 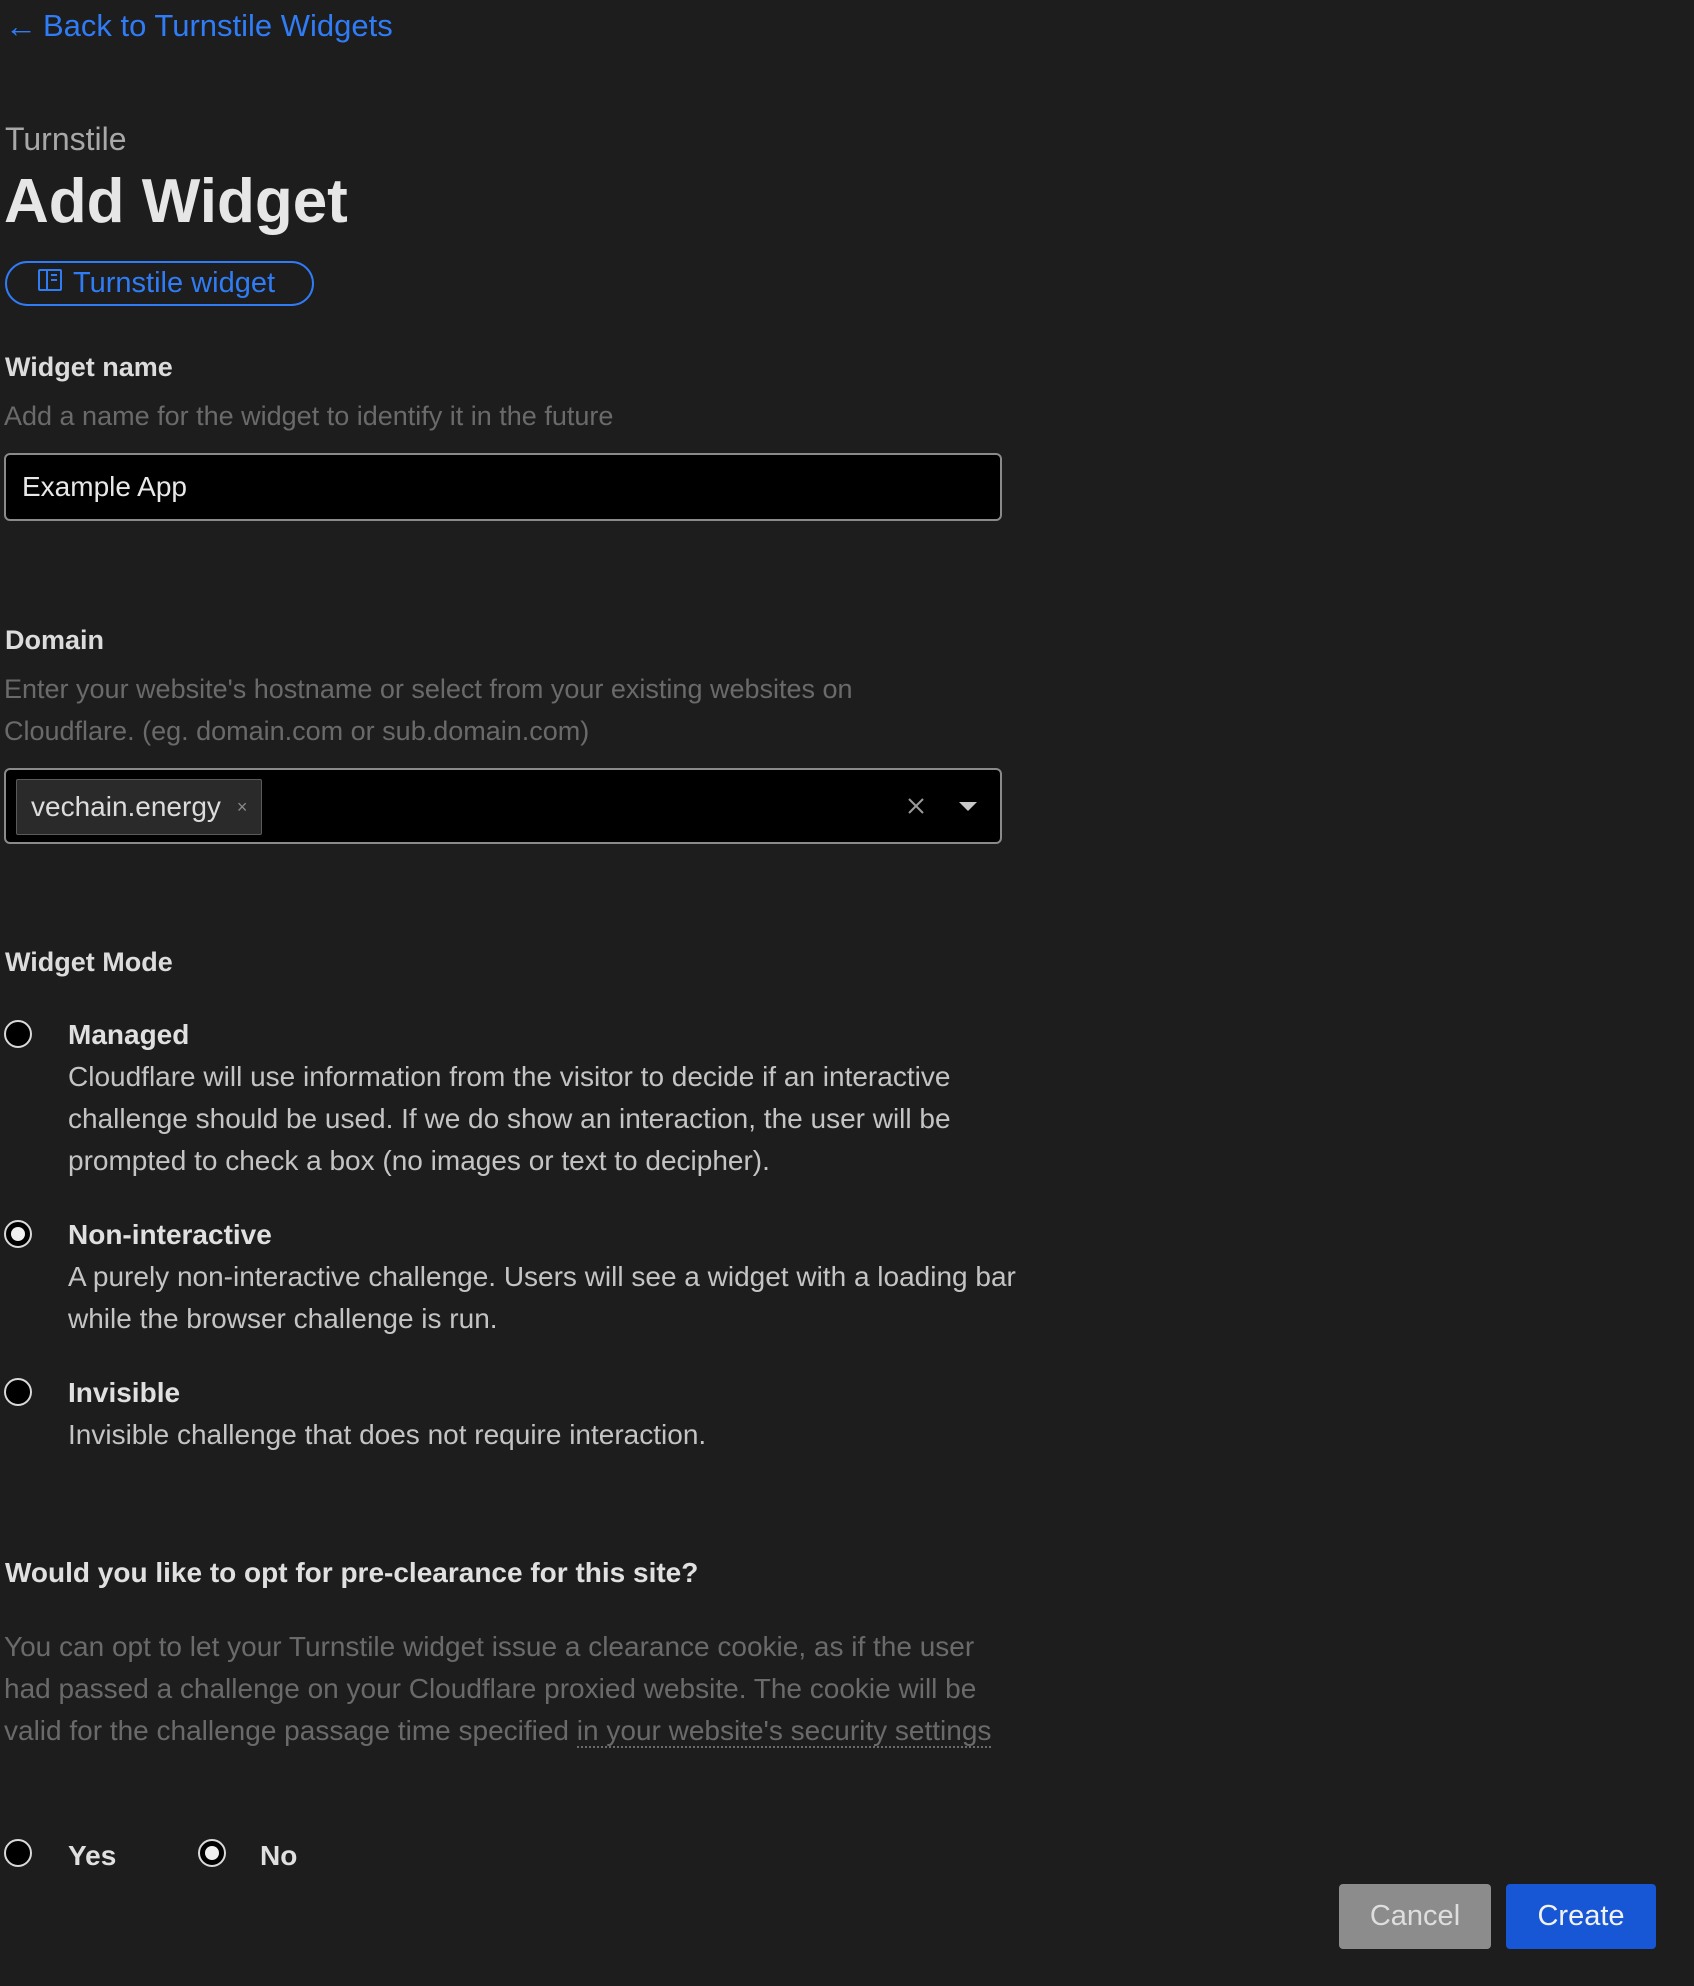 What do you see at coordinates (124, 1392) in the screenshot?
I see `option-invisible-title: Invisible` at bounding box center [124, 1392].